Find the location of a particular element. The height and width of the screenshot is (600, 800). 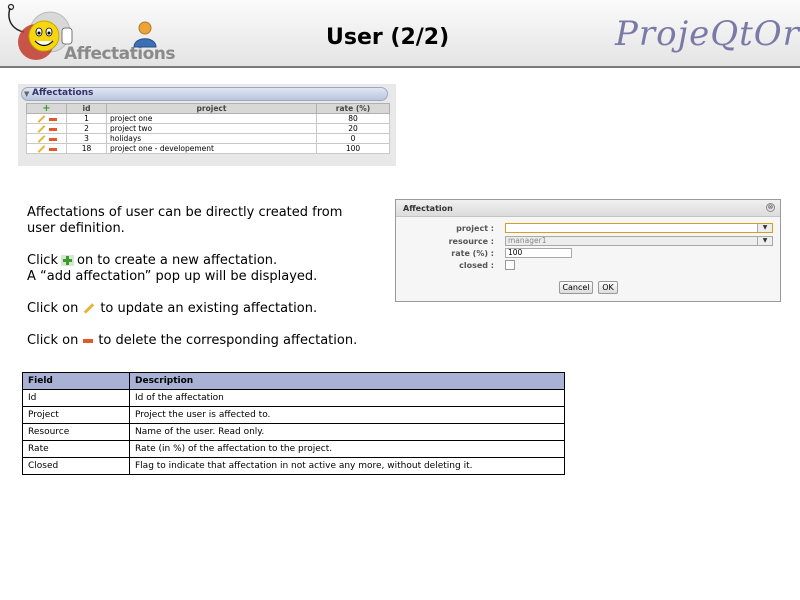

resource-select: manager1 ▼ is located at coordinates (639, 241).